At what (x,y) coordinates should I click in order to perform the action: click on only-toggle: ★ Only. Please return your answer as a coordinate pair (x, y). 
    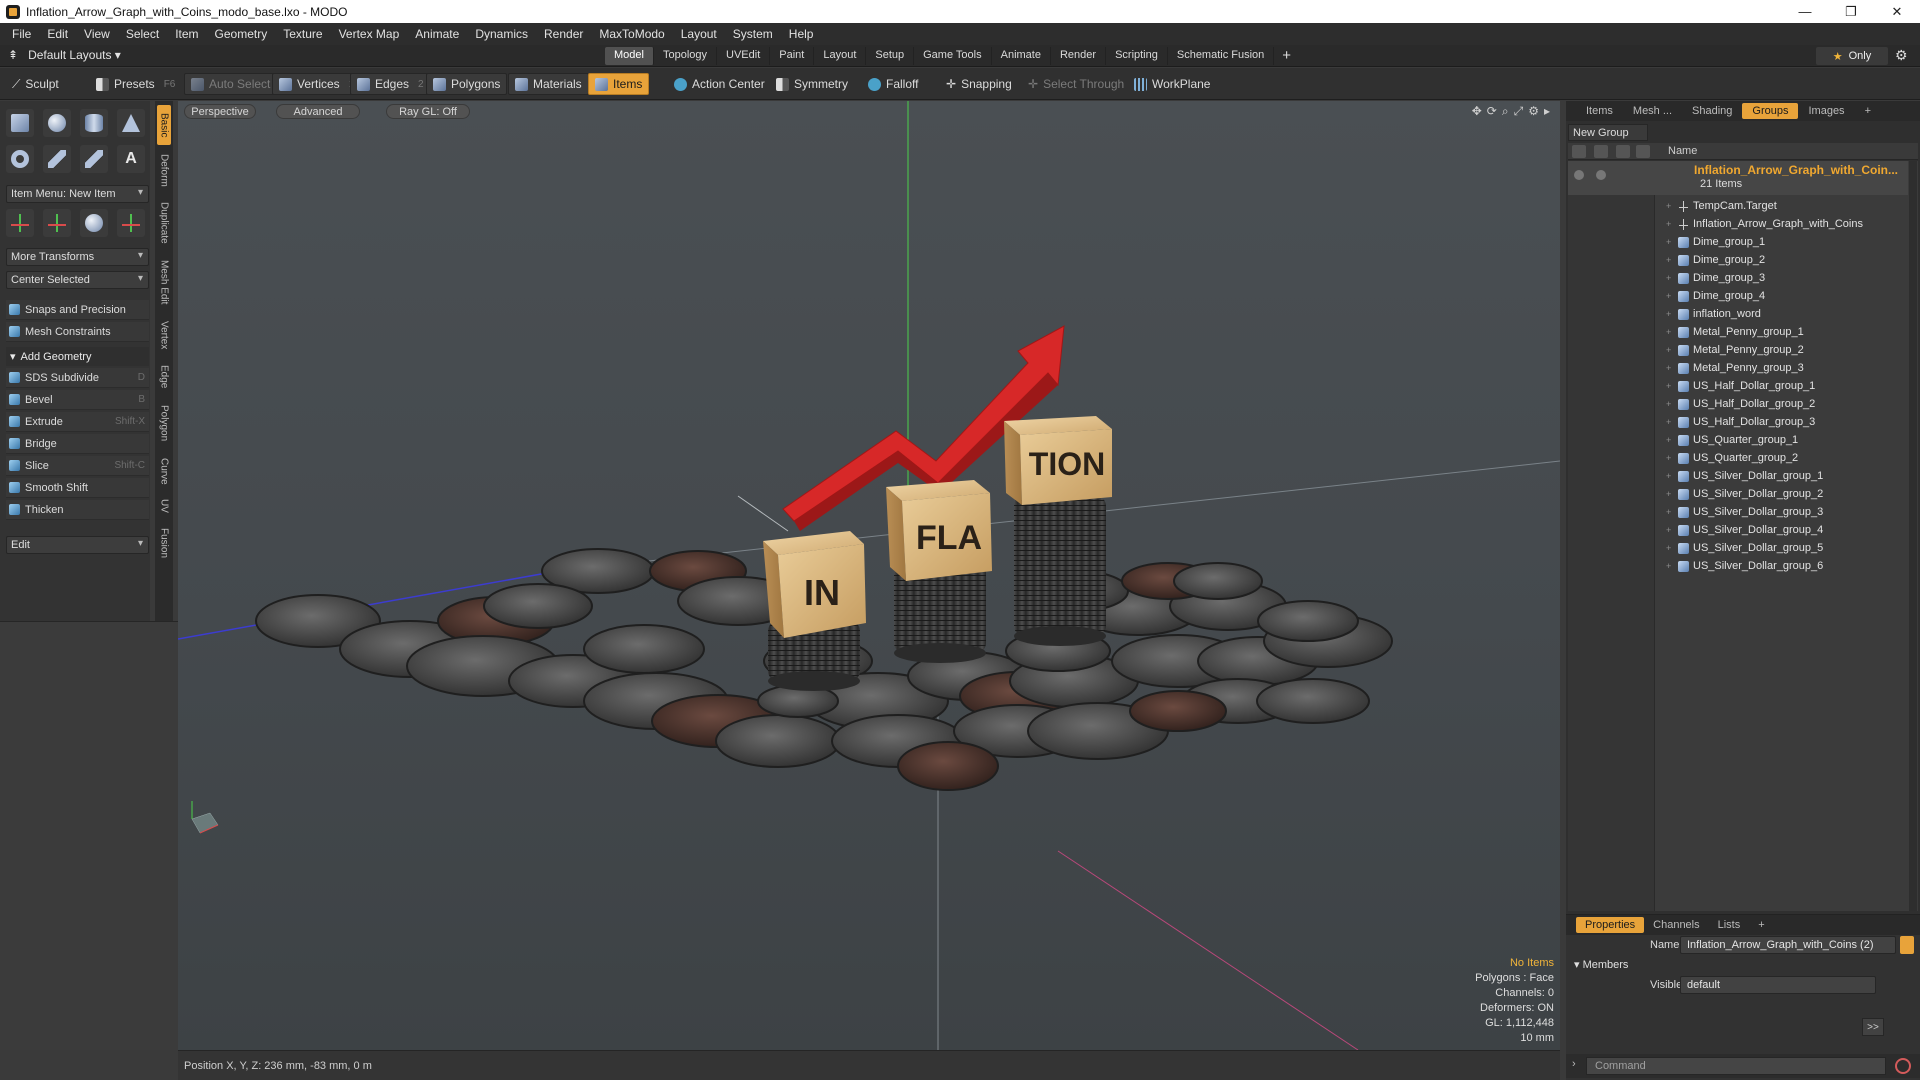
    Looking at the image, I should click on (1852, 56).